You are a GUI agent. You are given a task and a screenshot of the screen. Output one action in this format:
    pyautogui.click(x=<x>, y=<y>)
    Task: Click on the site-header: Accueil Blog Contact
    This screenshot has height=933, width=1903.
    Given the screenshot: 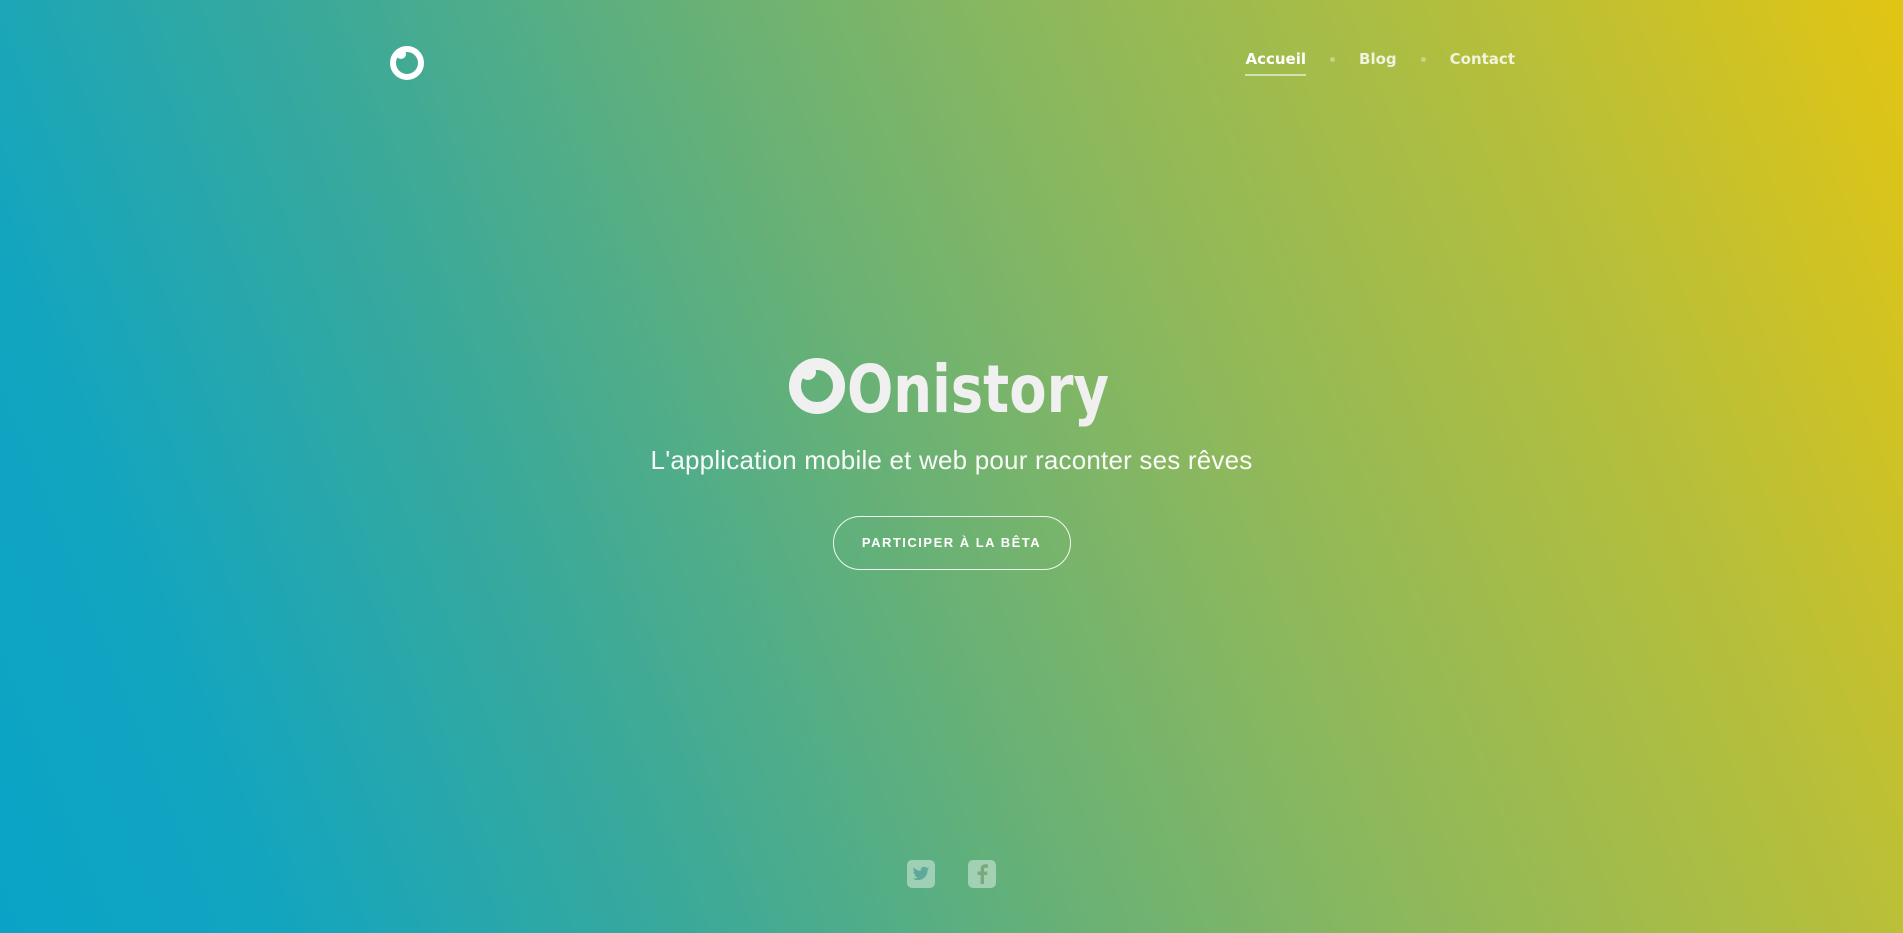 What is the action you would take?
    pyautogui.click(x=951, y=62)
    